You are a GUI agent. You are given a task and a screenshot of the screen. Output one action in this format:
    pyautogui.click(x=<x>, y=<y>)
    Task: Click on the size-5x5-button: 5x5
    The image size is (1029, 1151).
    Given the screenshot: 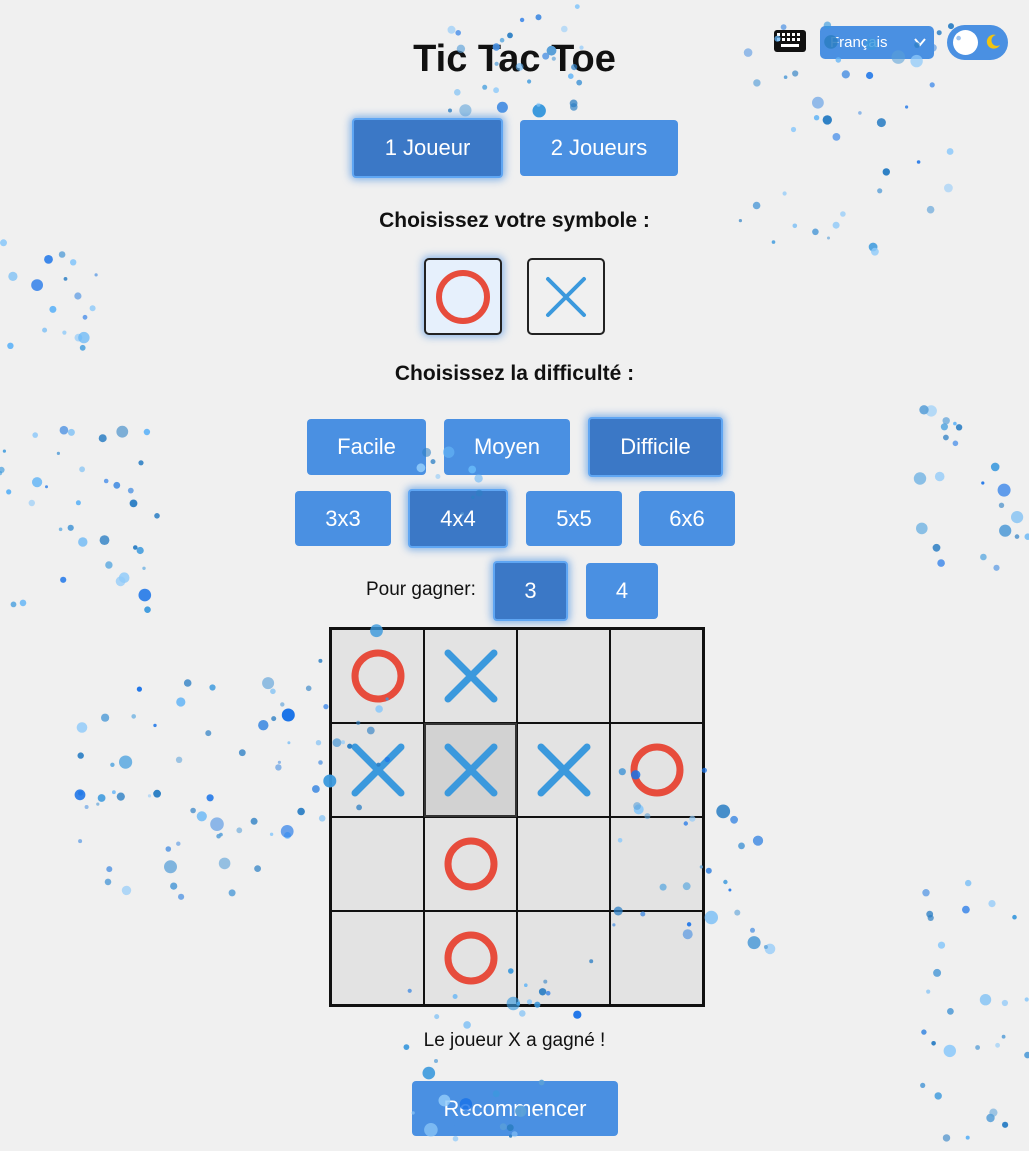 What is the action you would take?
    pyautogui.click(x=574, y=518)
    